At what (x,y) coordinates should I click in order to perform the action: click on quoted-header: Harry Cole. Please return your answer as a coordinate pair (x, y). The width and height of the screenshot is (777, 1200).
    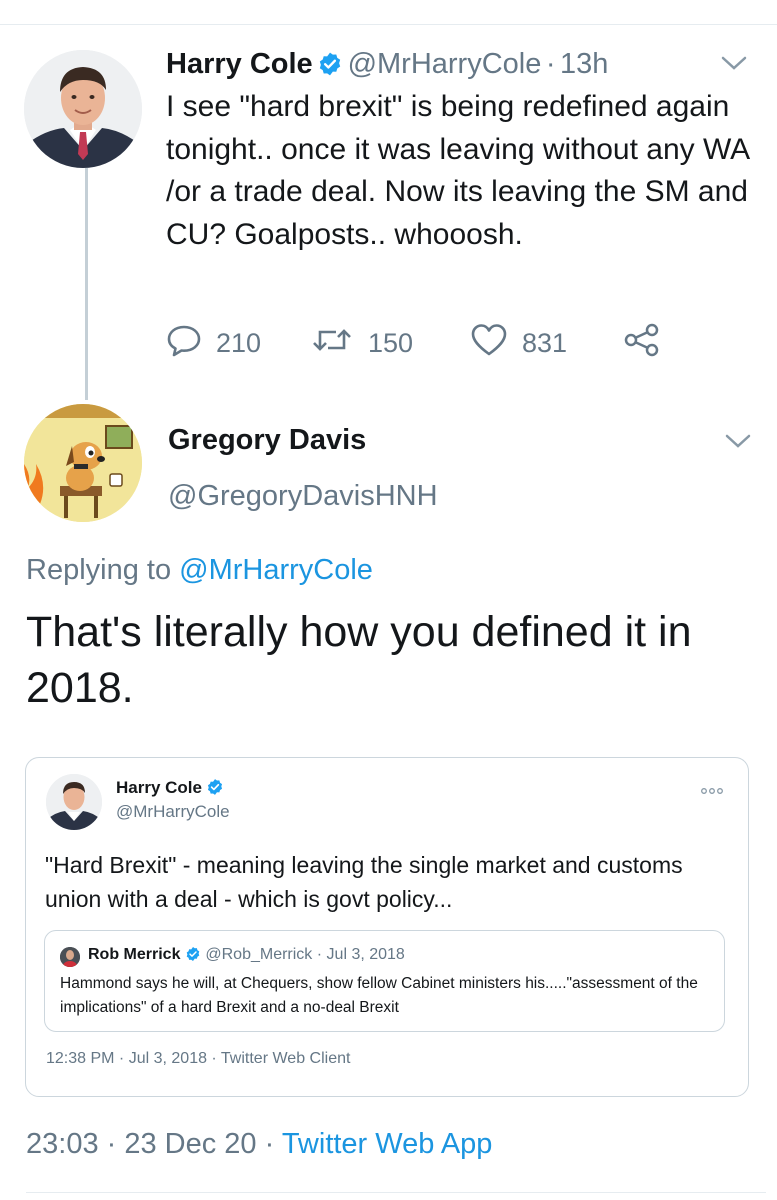
    Looking at the image, I should click on (170, 789).